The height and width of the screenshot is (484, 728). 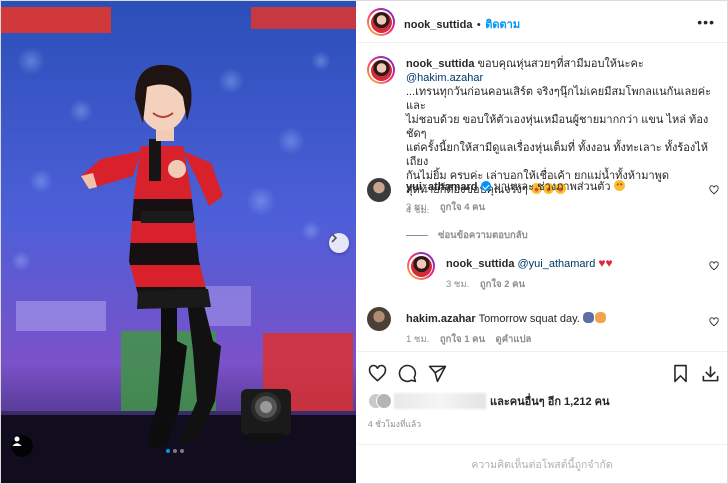 What do you see at coordinates (339, 243) in the screenshot?
I see `carousel-next-button` at bounding box center [339, 243].